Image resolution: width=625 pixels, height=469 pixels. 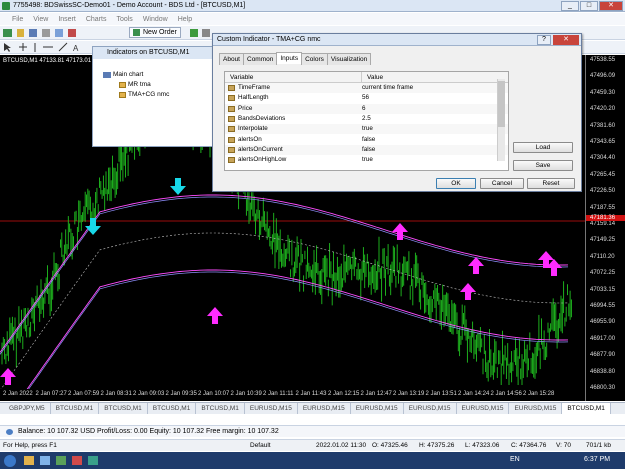 What do you see at coordinates (149, 94) in the screenshot?
I see `tree-item-label: TMA+CG nmc` at bounding box center [149, 94].